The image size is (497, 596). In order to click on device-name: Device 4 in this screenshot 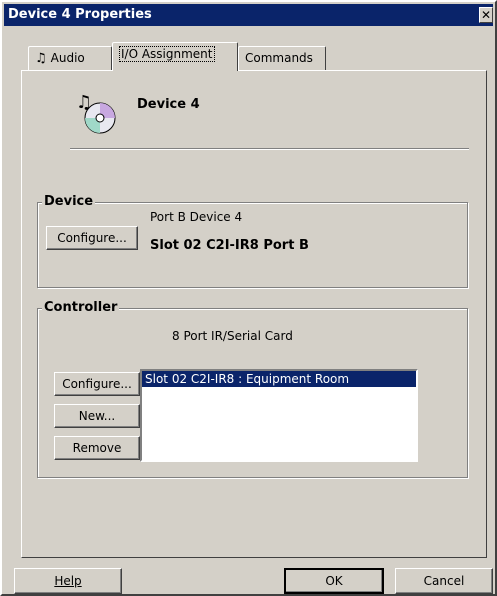, I will do `click(168, 104)`.